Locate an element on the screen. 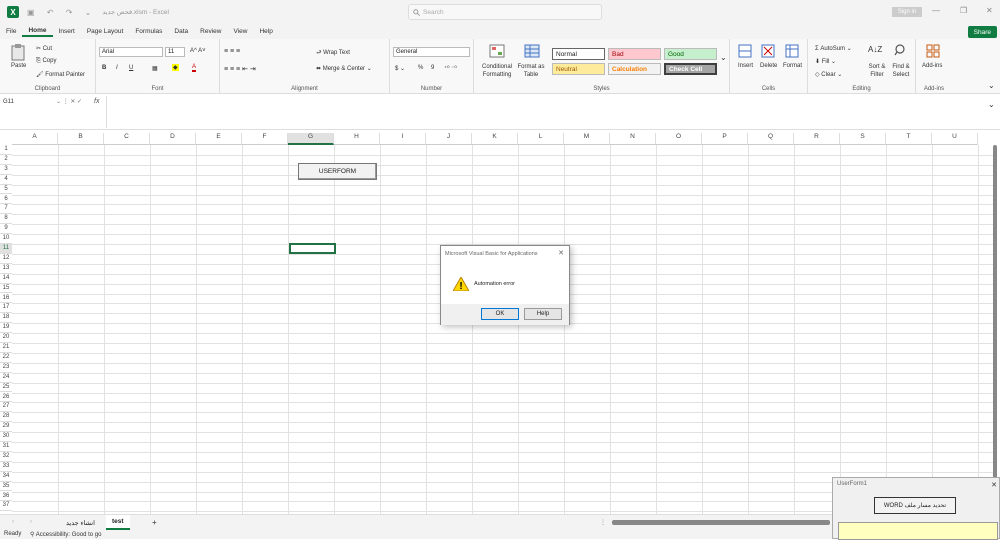 This screenshot has width=1000, height=540. row-header: 28 is located at coordinates (6, 417).